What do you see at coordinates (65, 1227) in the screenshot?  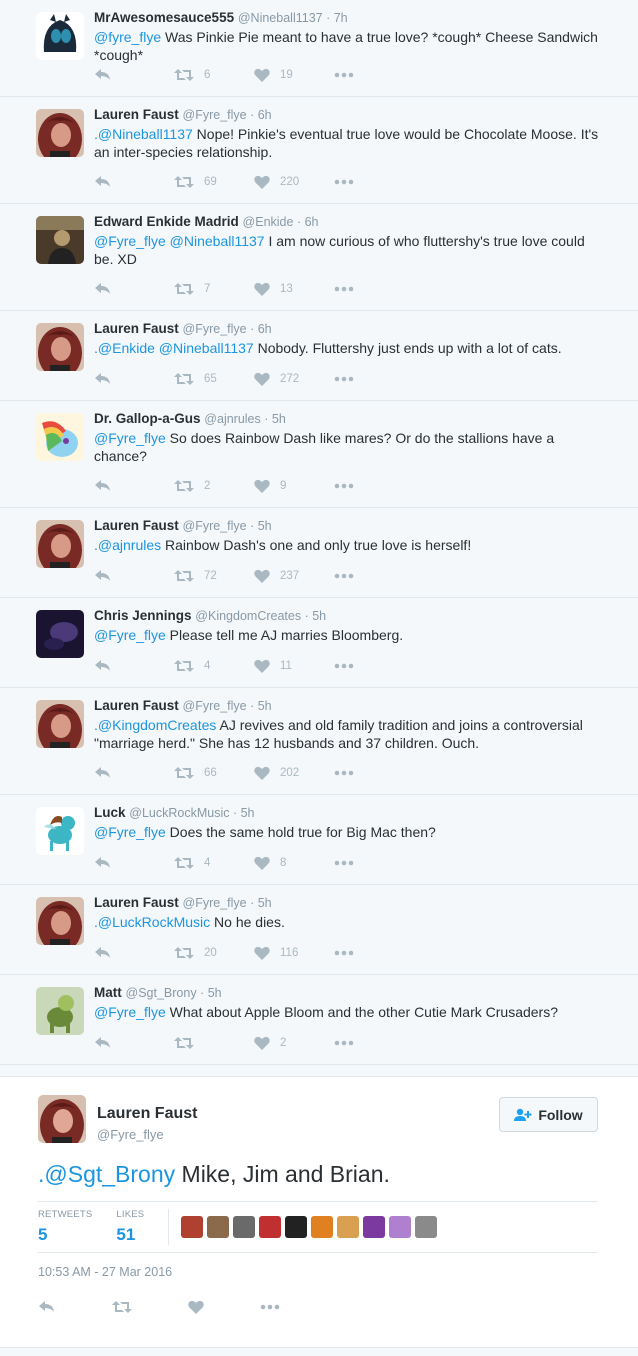 I see `retweet-stat: RETWEETS 5` at bounding box center [65, 1227].